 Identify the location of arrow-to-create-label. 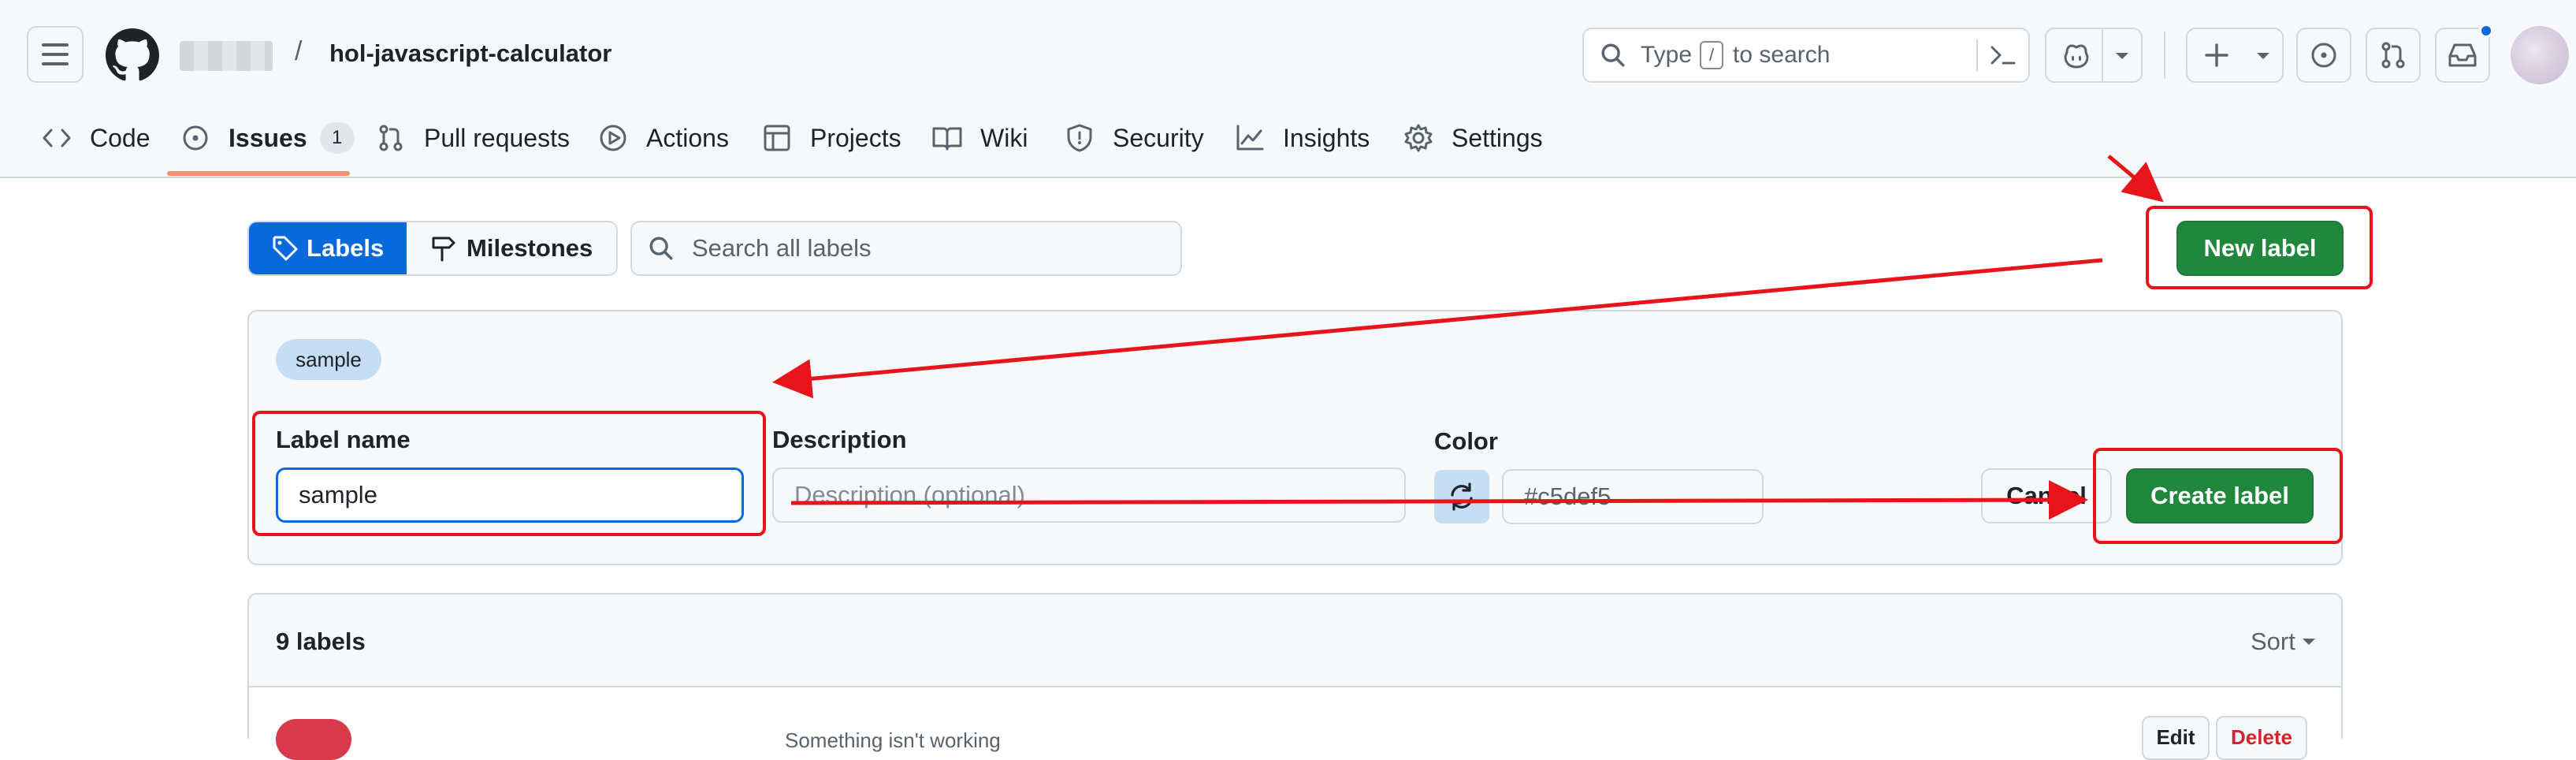
(1439, 500).